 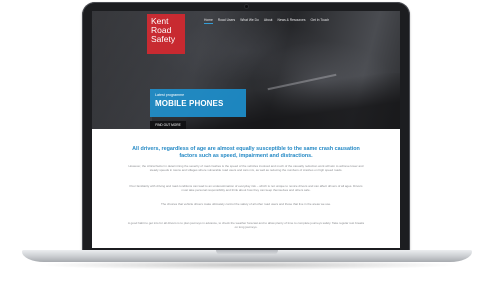 What do you see at coordinates (189, 103) in the screenshot?
I see `promo-headline: MOBILE PHONES` at bounding box center [189, 103].